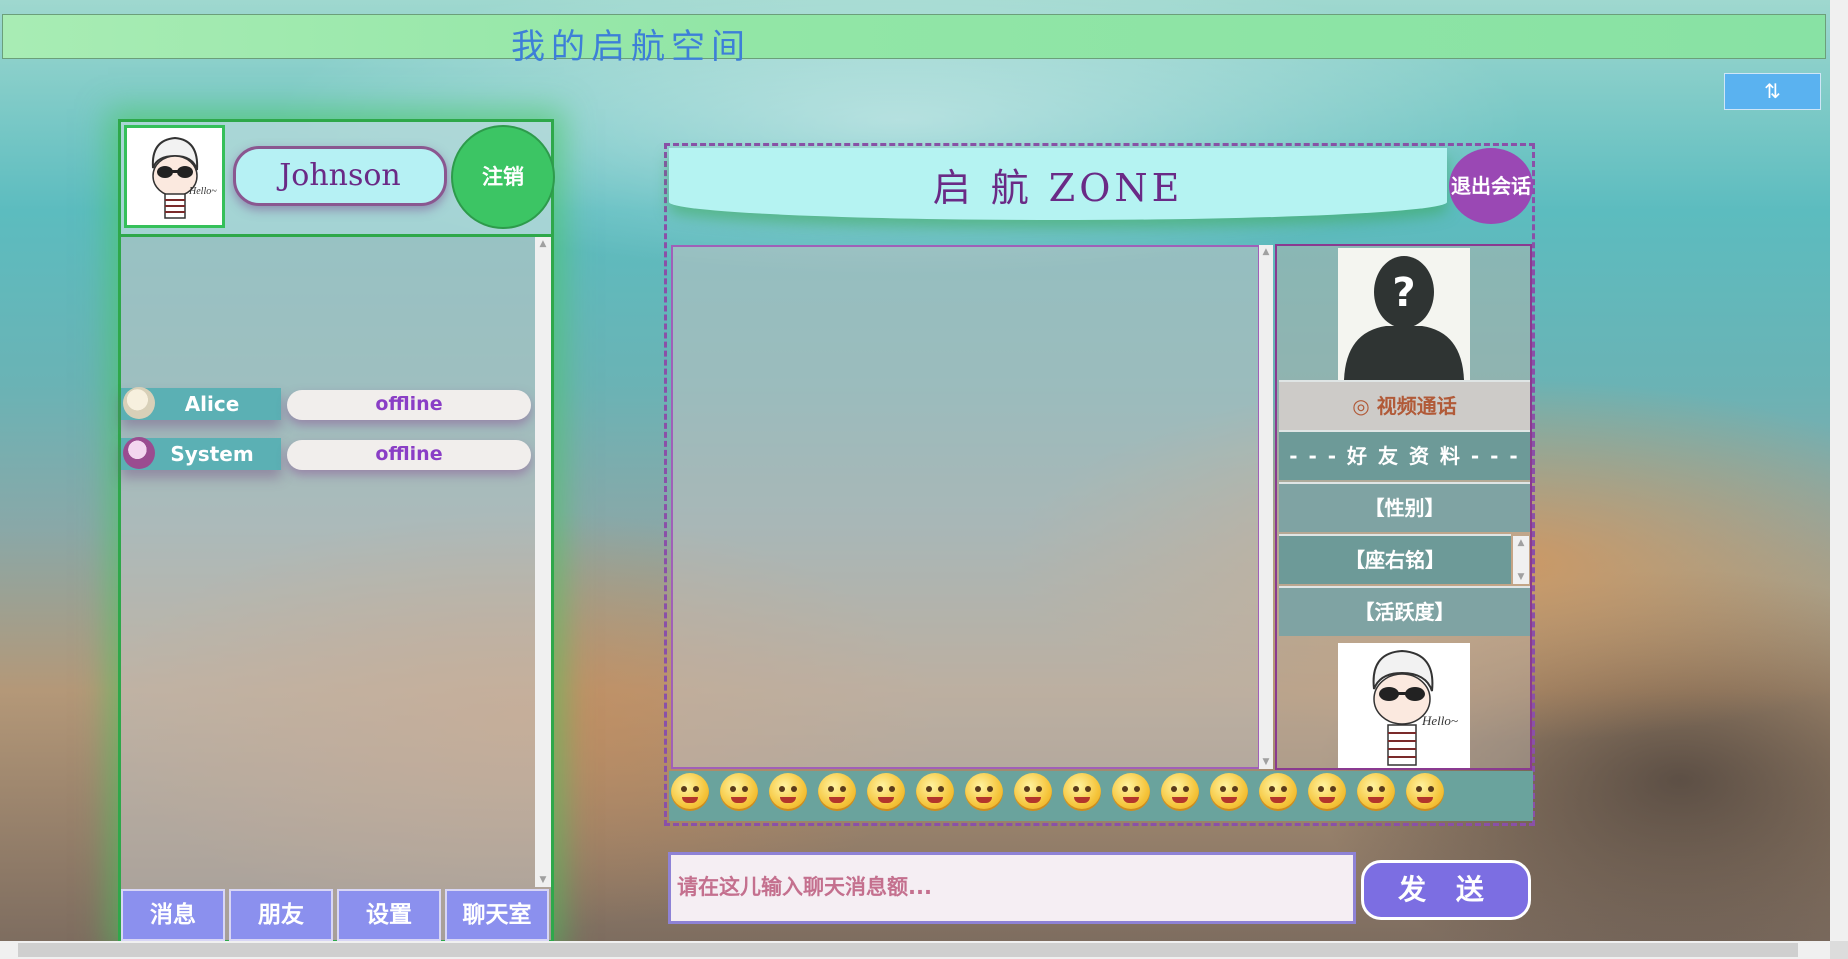  I want to click on gender-field: 【性别】, so click(1404, 507).